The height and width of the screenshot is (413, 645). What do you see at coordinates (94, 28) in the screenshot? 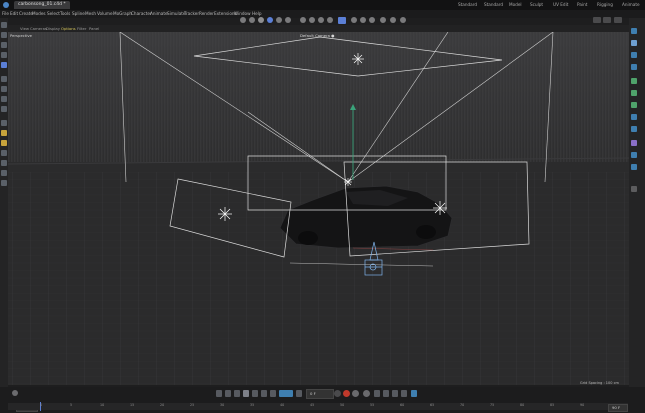
I see `viewport-menu-panel: Panel` at bounding box center [94, 28].